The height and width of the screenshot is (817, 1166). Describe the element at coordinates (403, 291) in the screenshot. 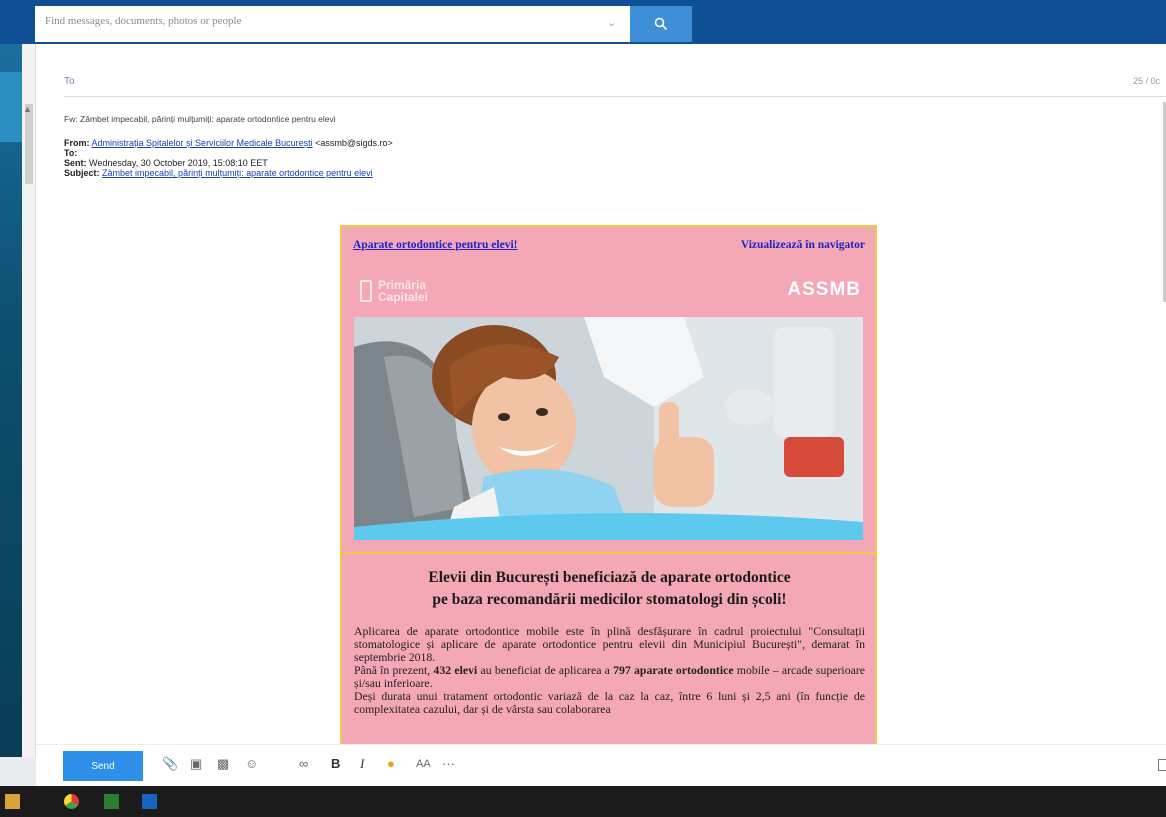

I see `primaria-logo-text: Primăria Capitalei` at that location.